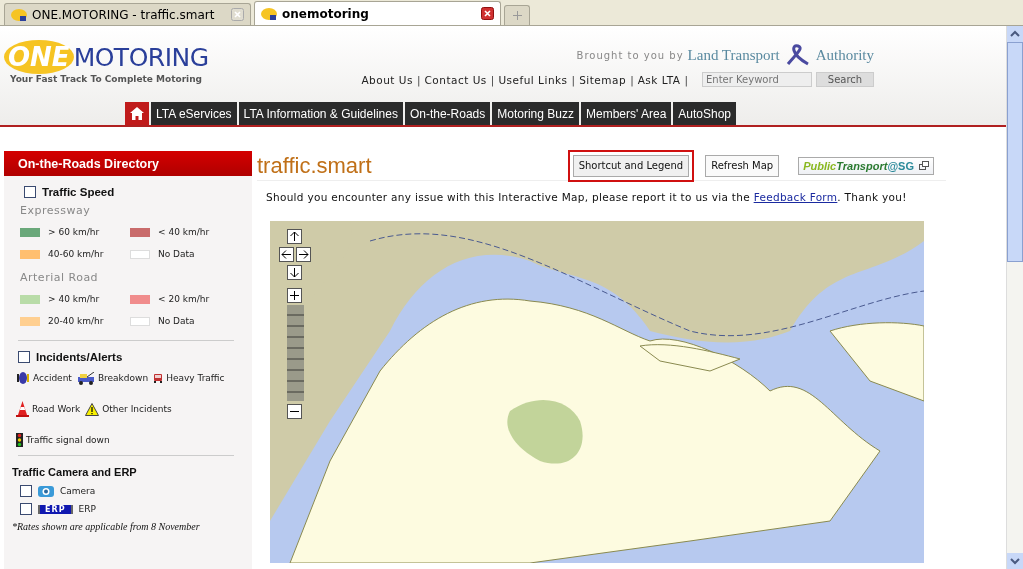 This screenshot has height=569, width=1023. What do you see at coordinates (487, 13) in the screenshot?
I see `close-icon` at bounding box center [487, 13].